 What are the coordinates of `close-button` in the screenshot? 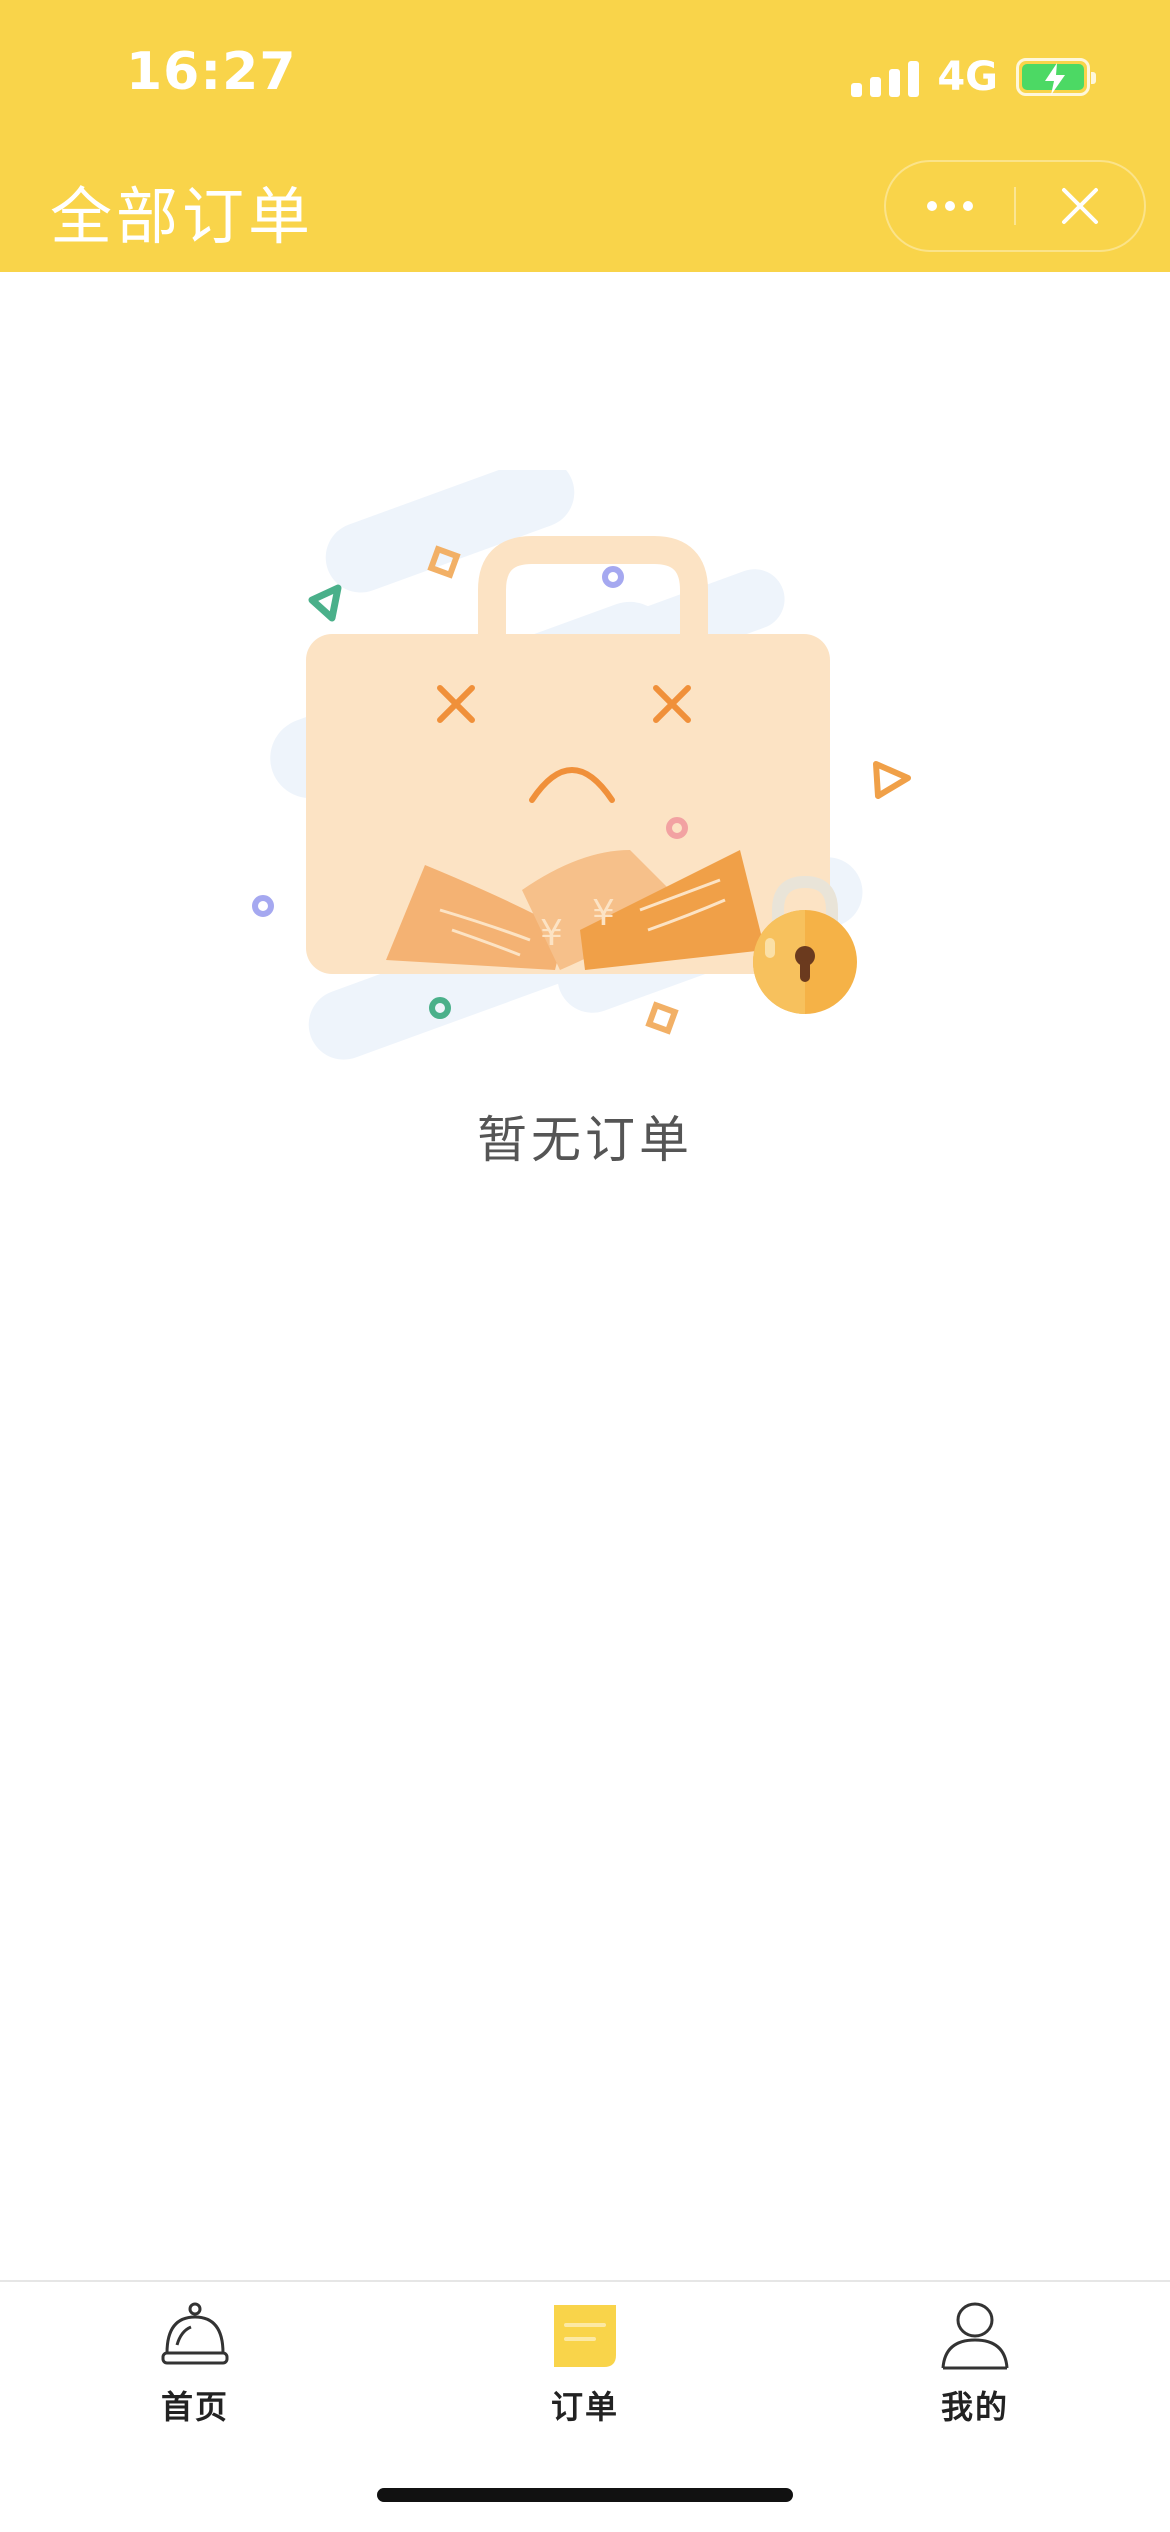 It's located at (1080, 206).